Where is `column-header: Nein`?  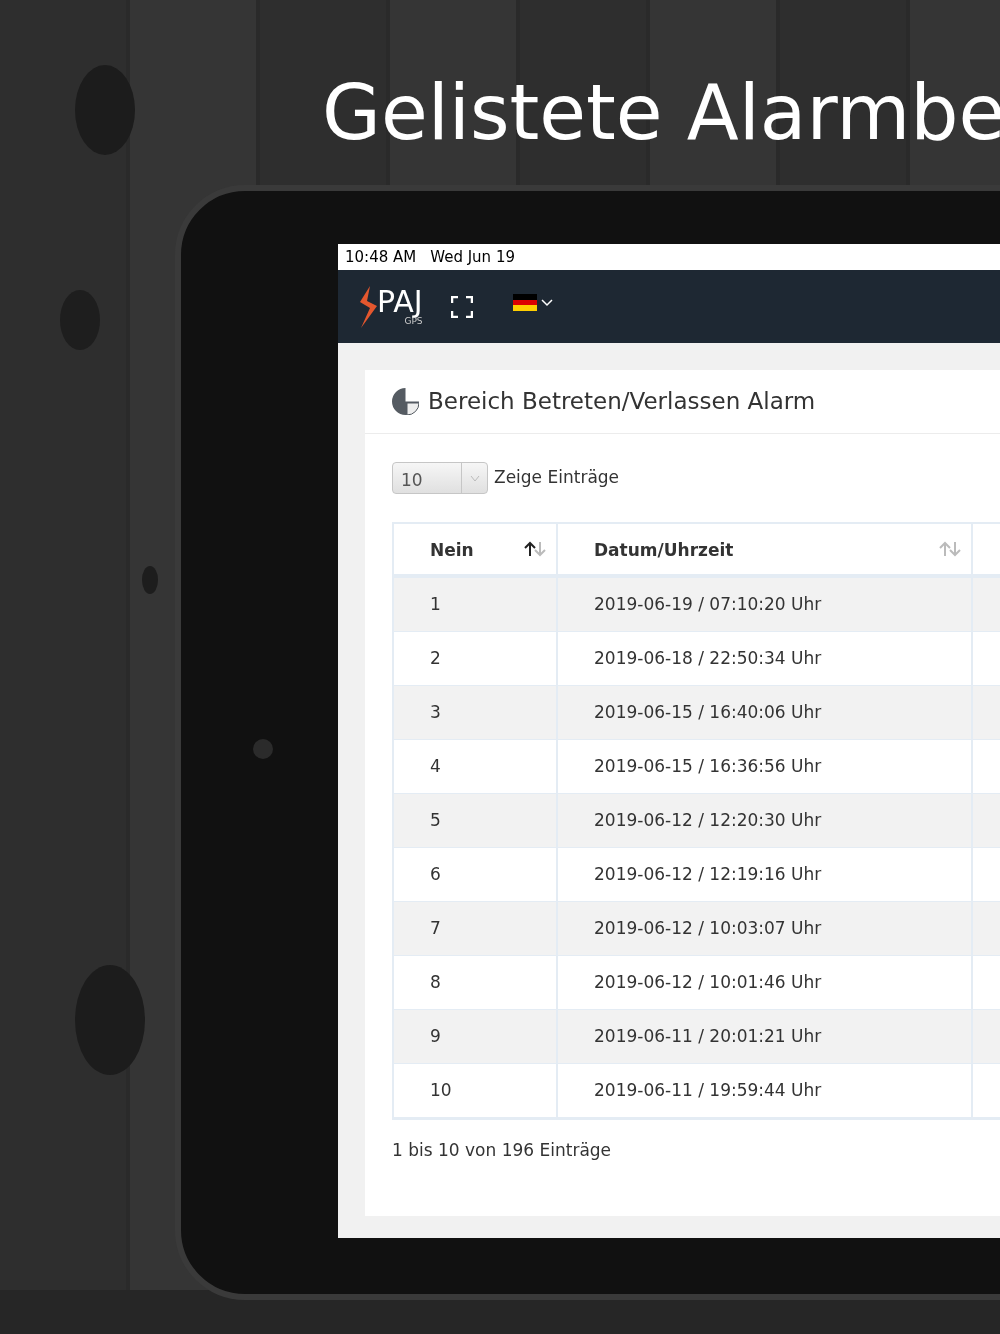 column-header: Nein is located at coordinates (476, 549).